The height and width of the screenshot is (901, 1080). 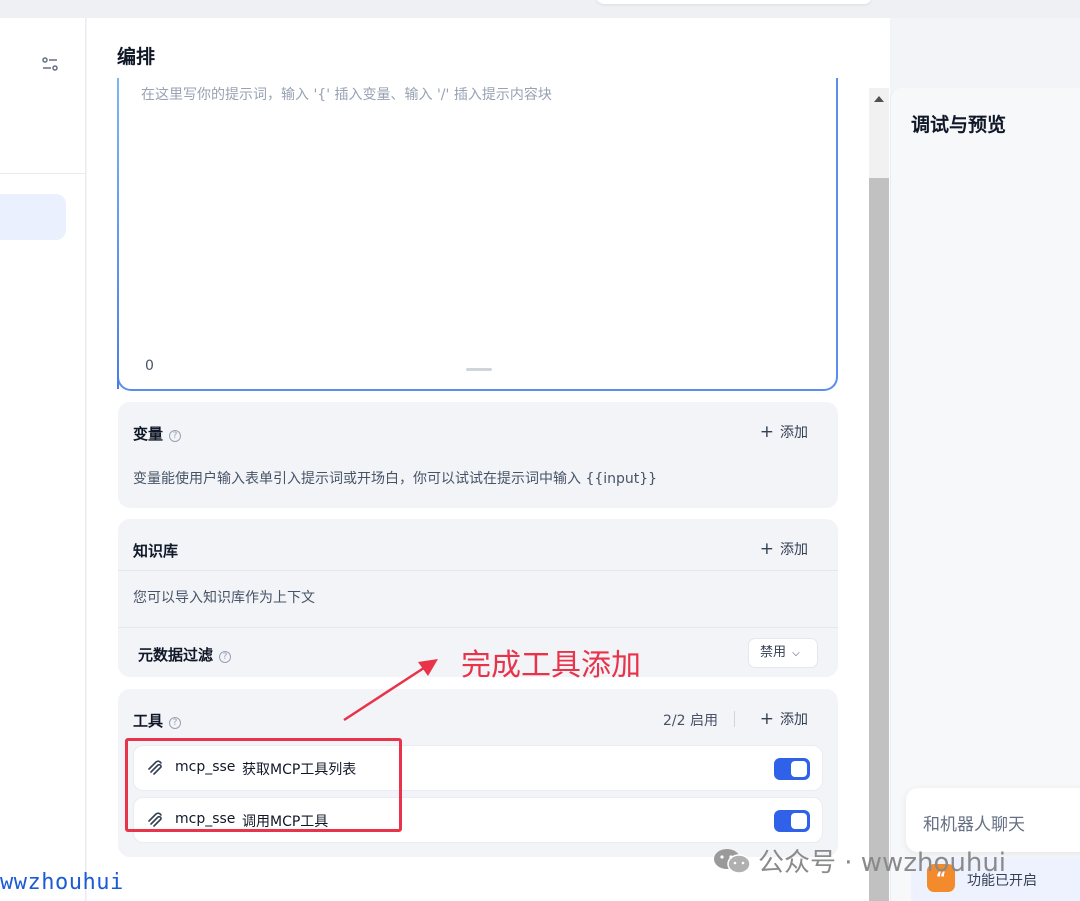 What do you see at coordinates (882, 863) in the screenshot?
I see `watermark-right-text: 公众号 · wwzhouhui` at bounding box center [882, 863].